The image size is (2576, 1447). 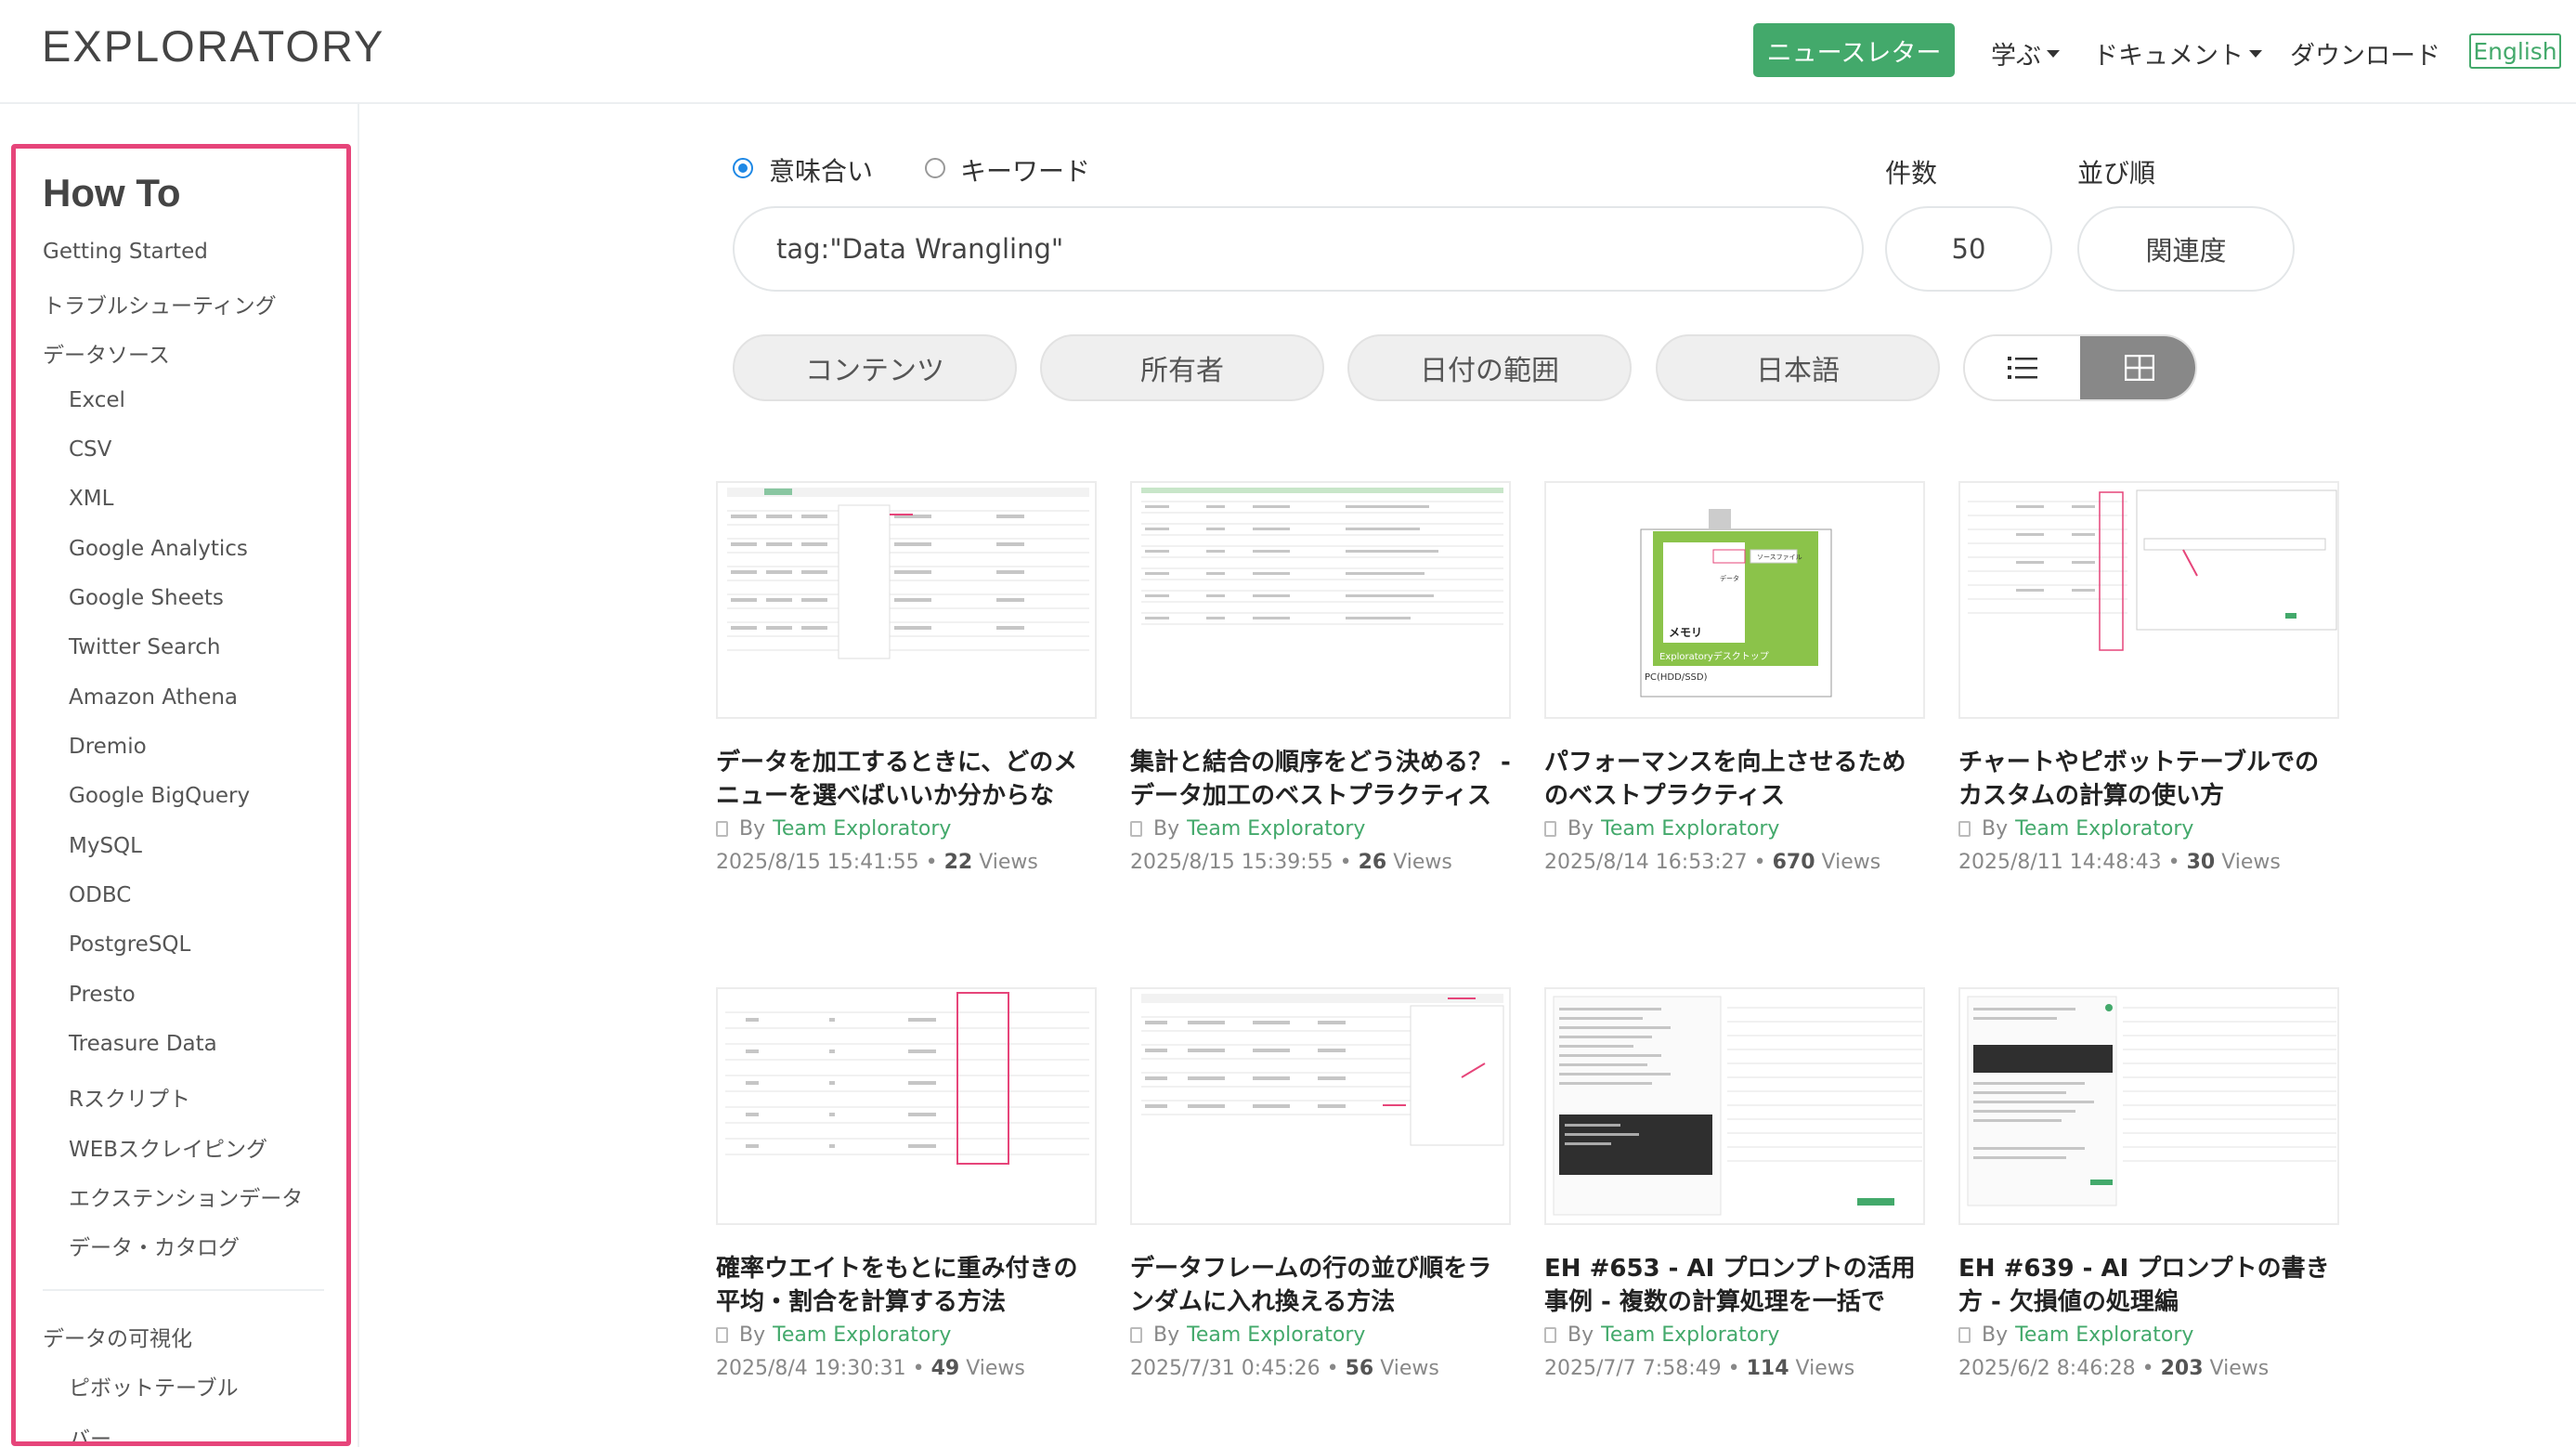 I want to click on sidebar-item-extension-data: エクステンションデータ, so click(x=186, y=1196).